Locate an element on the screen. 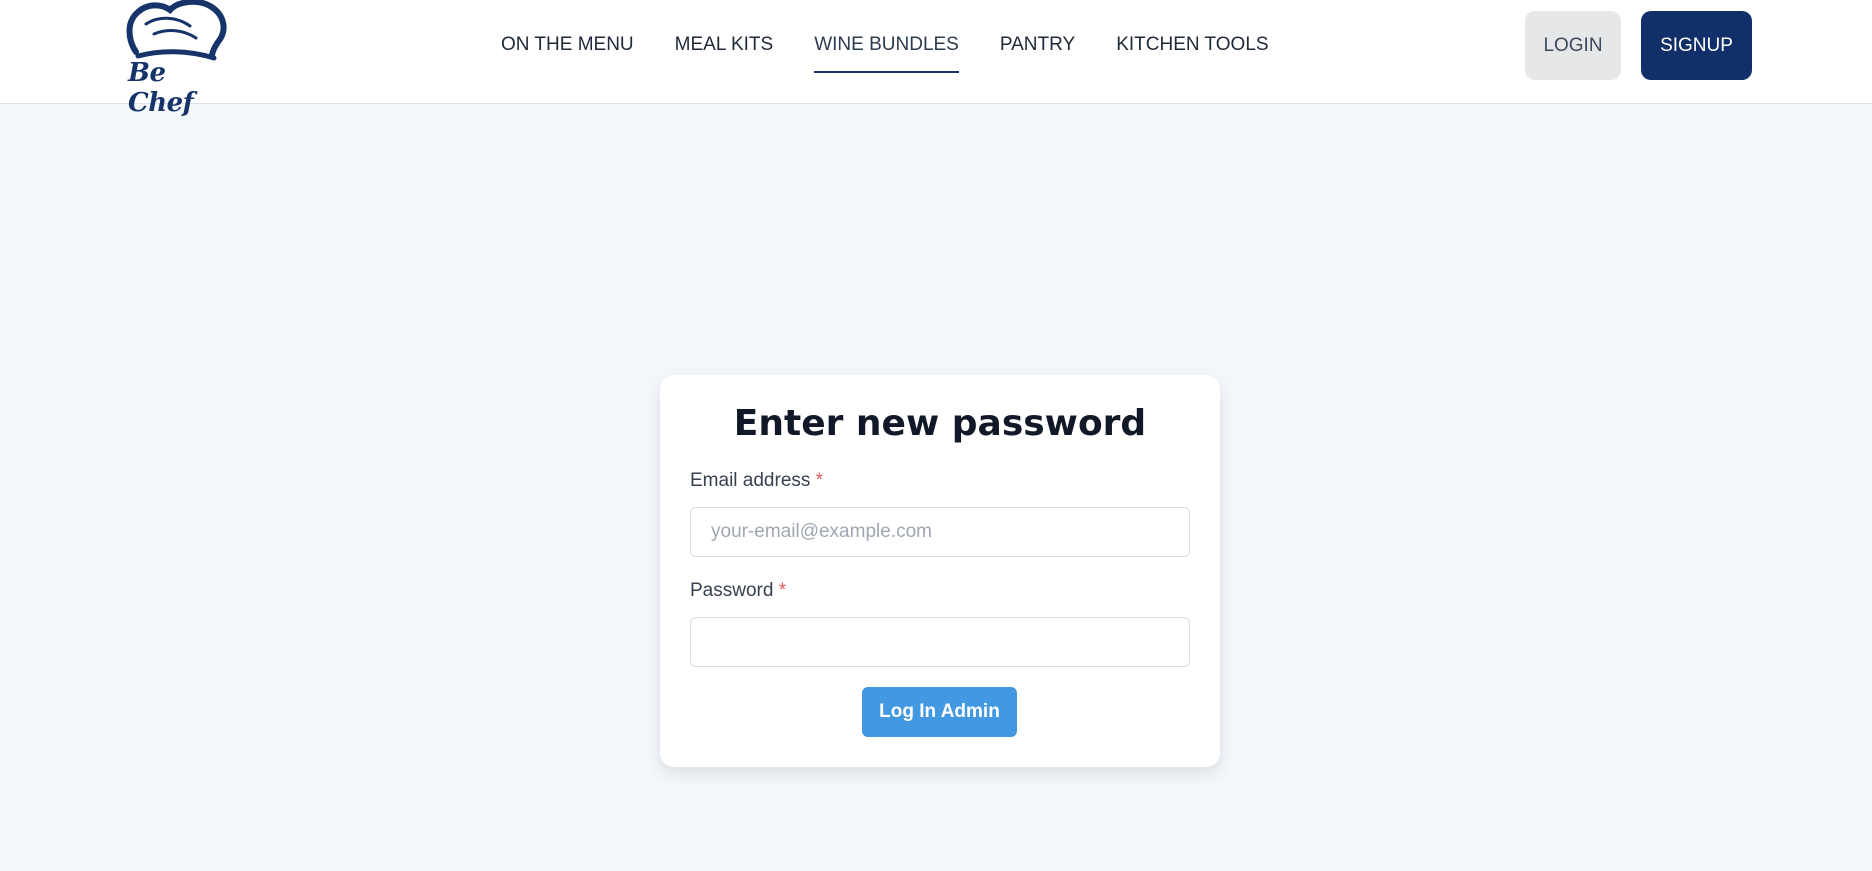 This screenshot has width=1872, height=871. nav-item-pantry: PANTRY is located at coordinates (1037, 45).